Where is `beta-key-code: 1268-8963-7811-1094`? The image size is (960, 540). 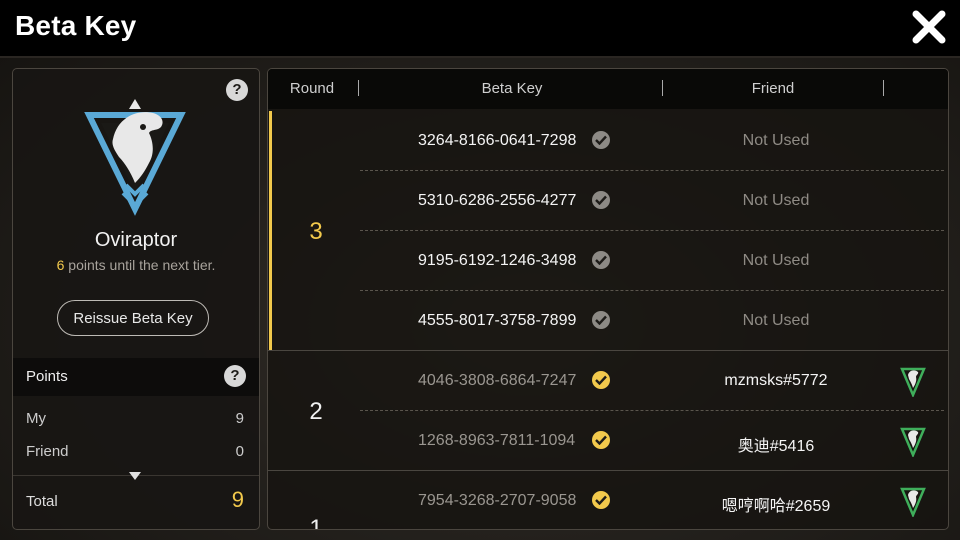
beta-key-code: 1268-8963-7811-1094 is located at coordinates (496, 441).